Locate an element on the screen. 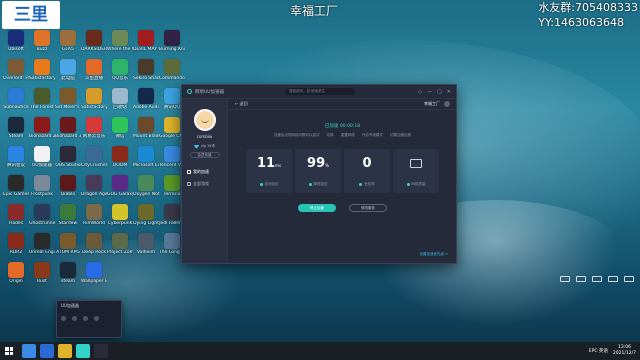 The height and width of the screenshot is (360, 640). desktop-icon: 微信 is located at coordinates (120, 128).